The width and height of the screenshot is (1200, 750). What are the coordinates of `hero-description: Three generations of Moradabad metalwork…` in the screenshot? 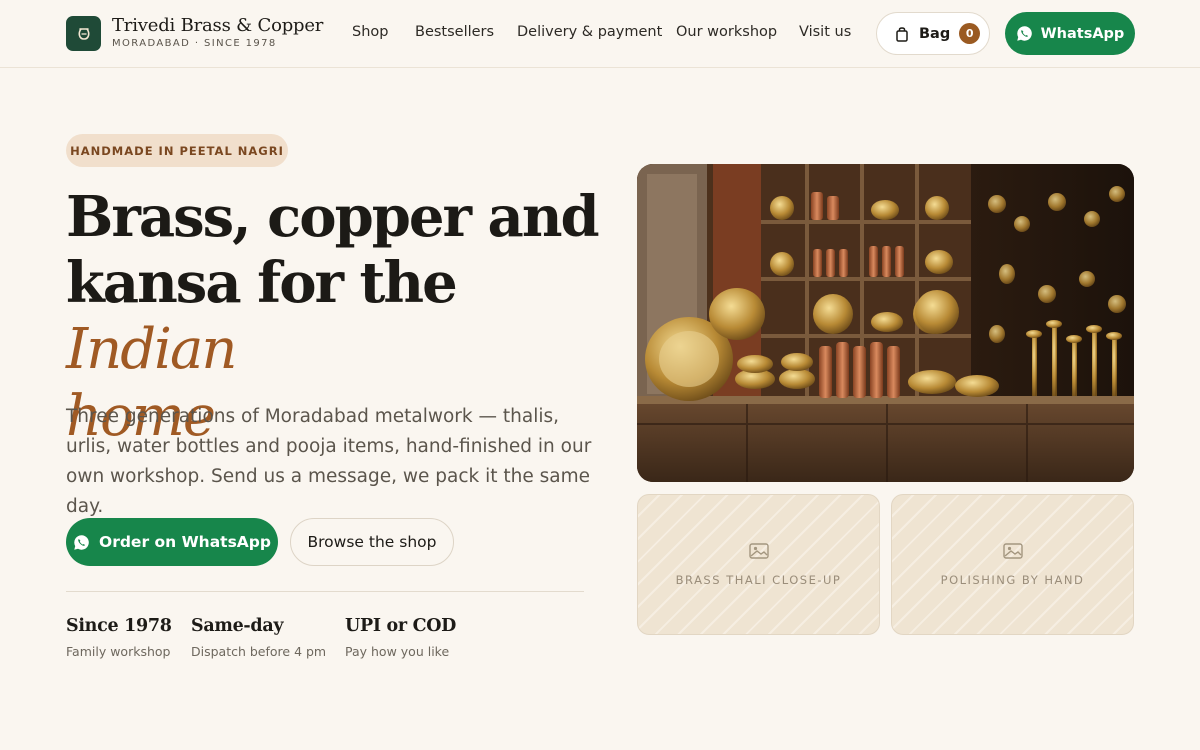 It's located at (329, 461).